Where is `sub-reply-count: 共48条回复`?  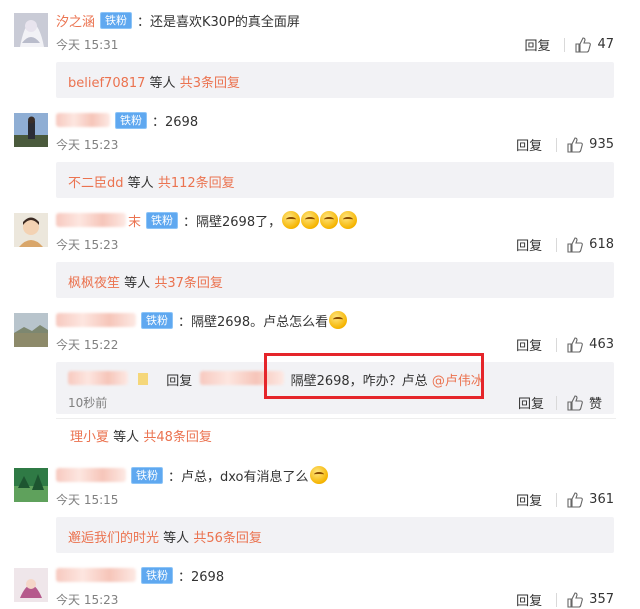
sub-reply-count: 共48条回复 is located at coordinates (177, 437).